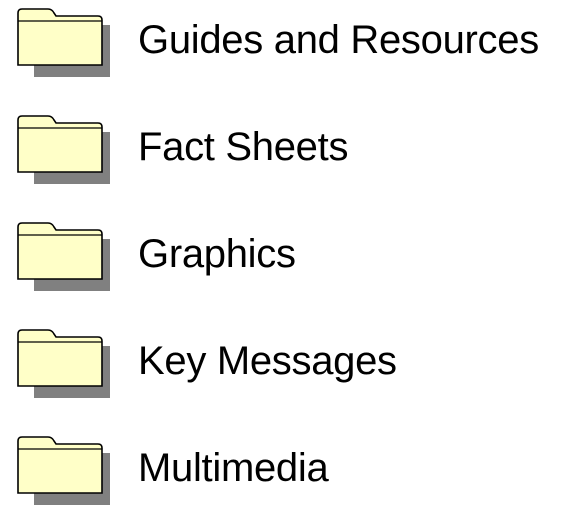 Image resolution: width=584 pixels, height=518 pixels. I want to click on folder-label: Guides and Resources, so click(338, 40).